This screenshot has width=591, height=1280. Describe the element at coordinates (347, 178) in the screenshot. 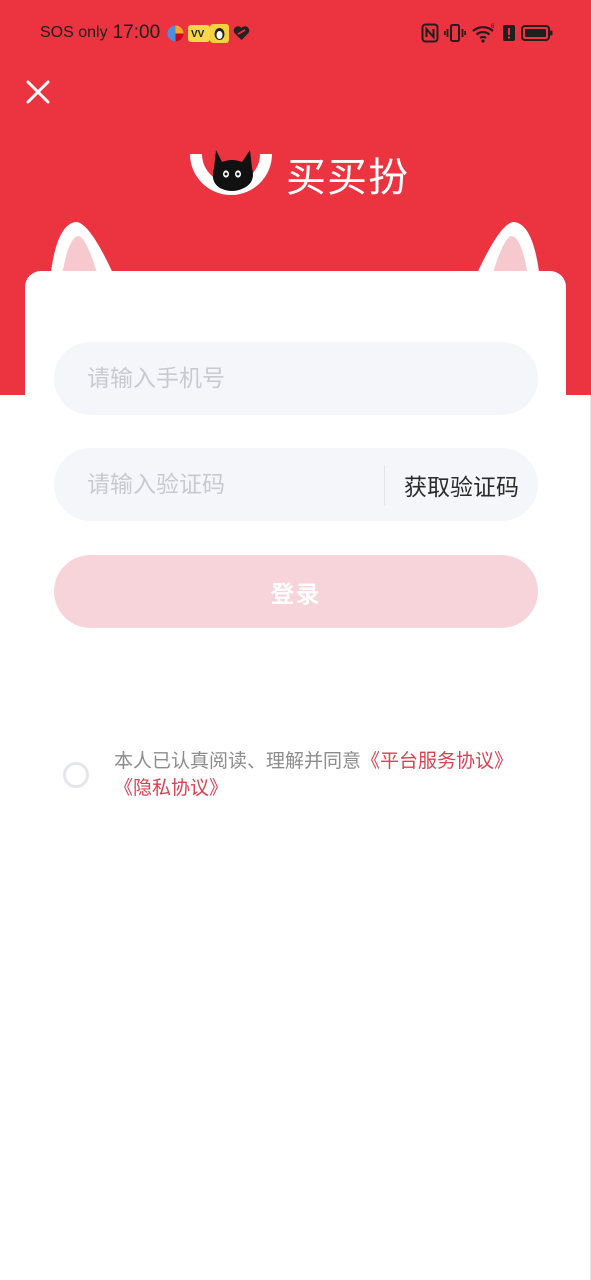

I see `brand-name: 买买扮` at that location.